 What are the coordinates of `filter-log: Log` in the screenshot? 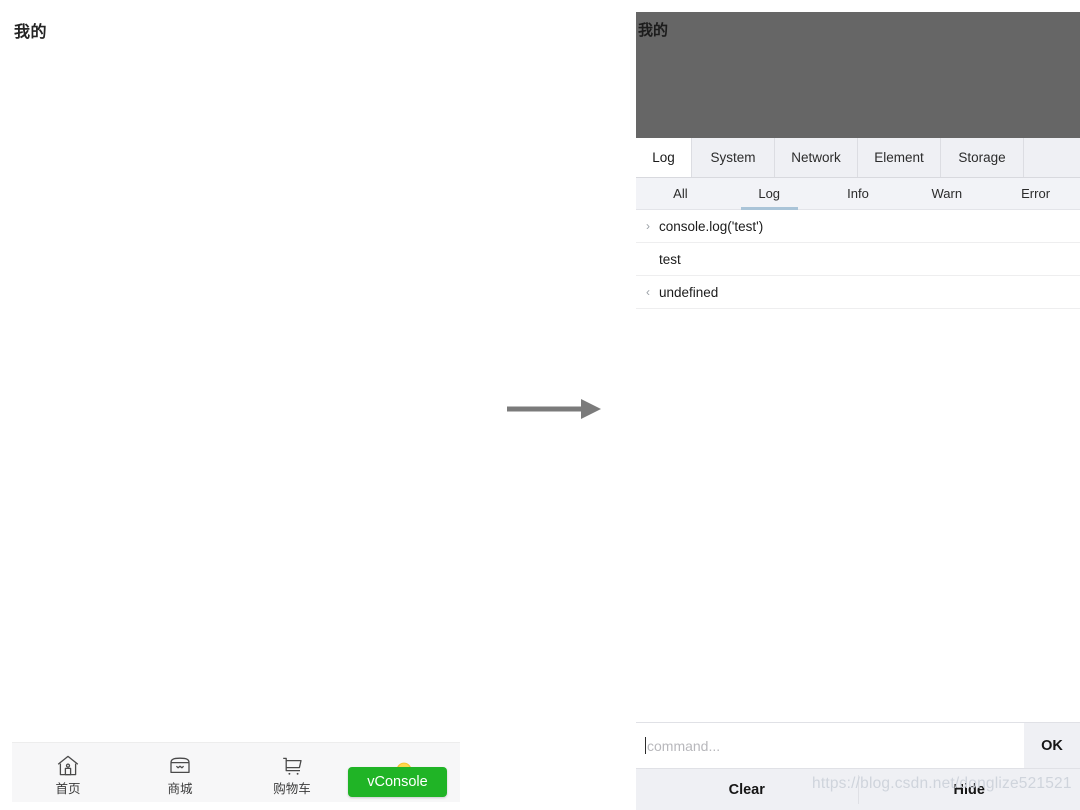 It's located at (769, 194).